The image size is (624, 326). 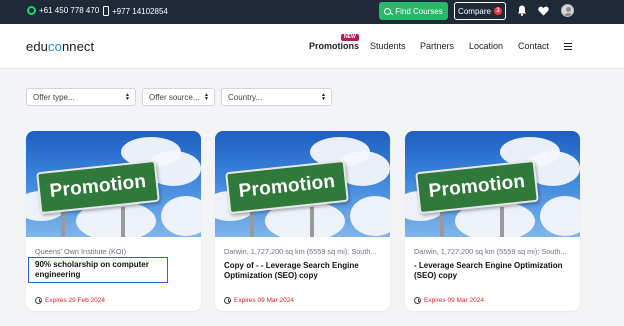 I want to click on expiry-date: Expires 29 Feb 2024, so click(x=70, y=300).